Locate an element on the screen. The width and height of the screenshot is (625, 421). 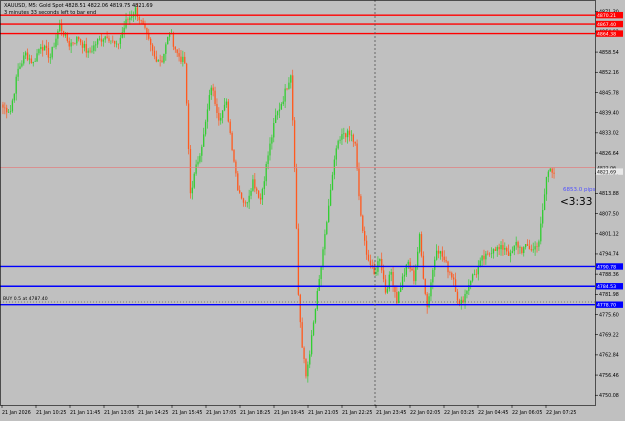
time-tick-label: 21 Jan 15:45 is located at coordinates (187, 413).